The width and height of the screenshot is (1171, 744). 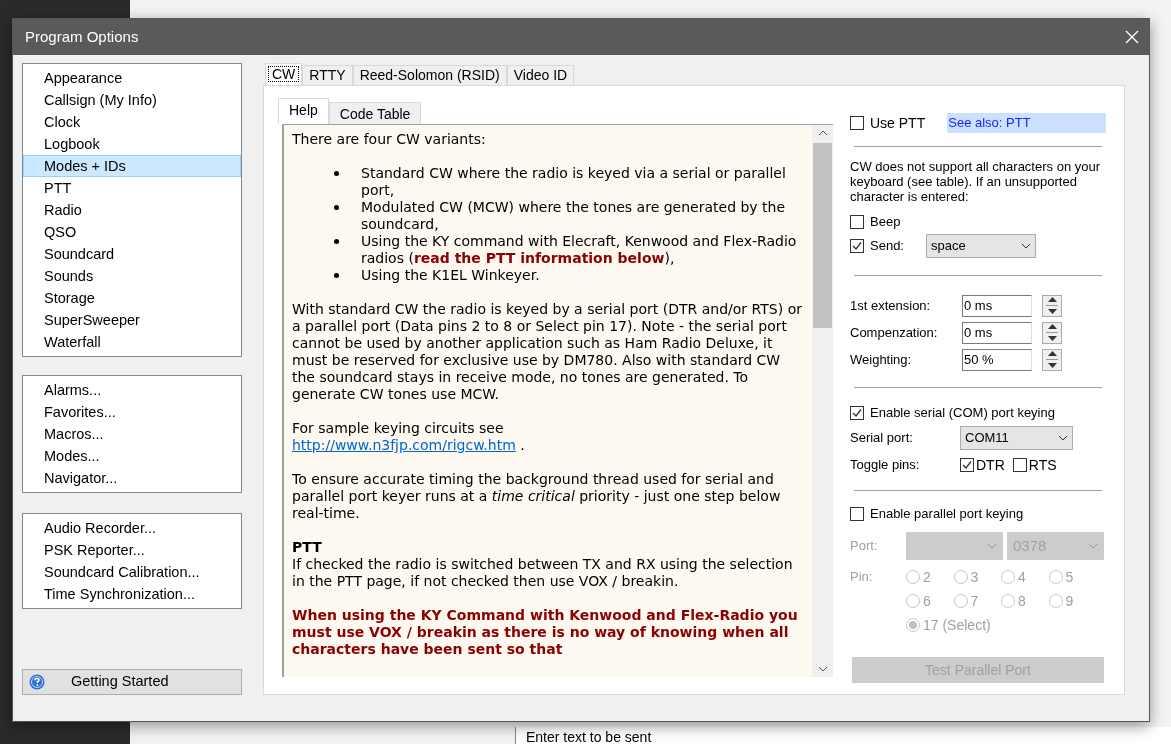 I want to click on help-heading: PTT, so click(x=307, y=547).